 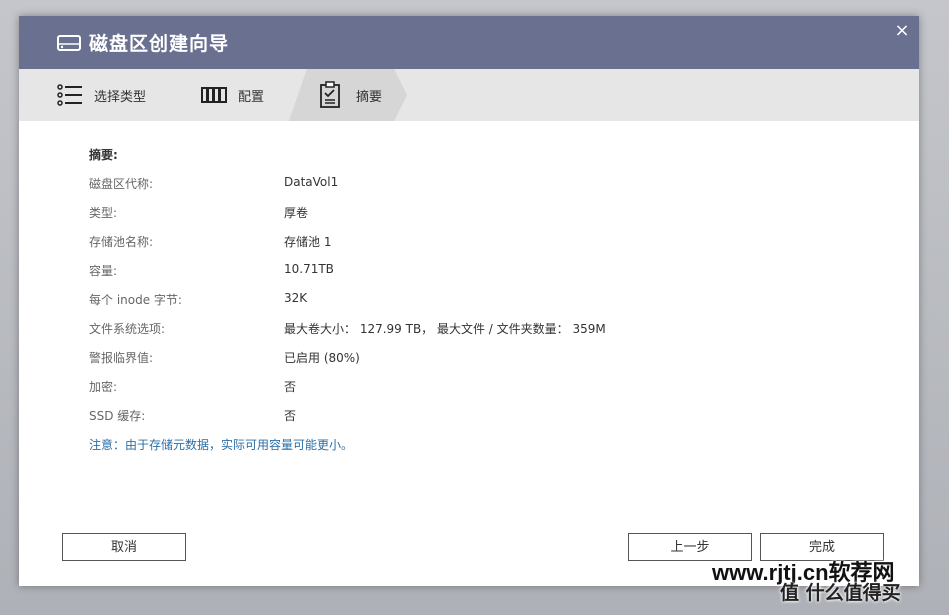 What do you see at coordinates (902, 31) in the screenshot?
I see `close-icon: ×` at bounding box center [902, 31].